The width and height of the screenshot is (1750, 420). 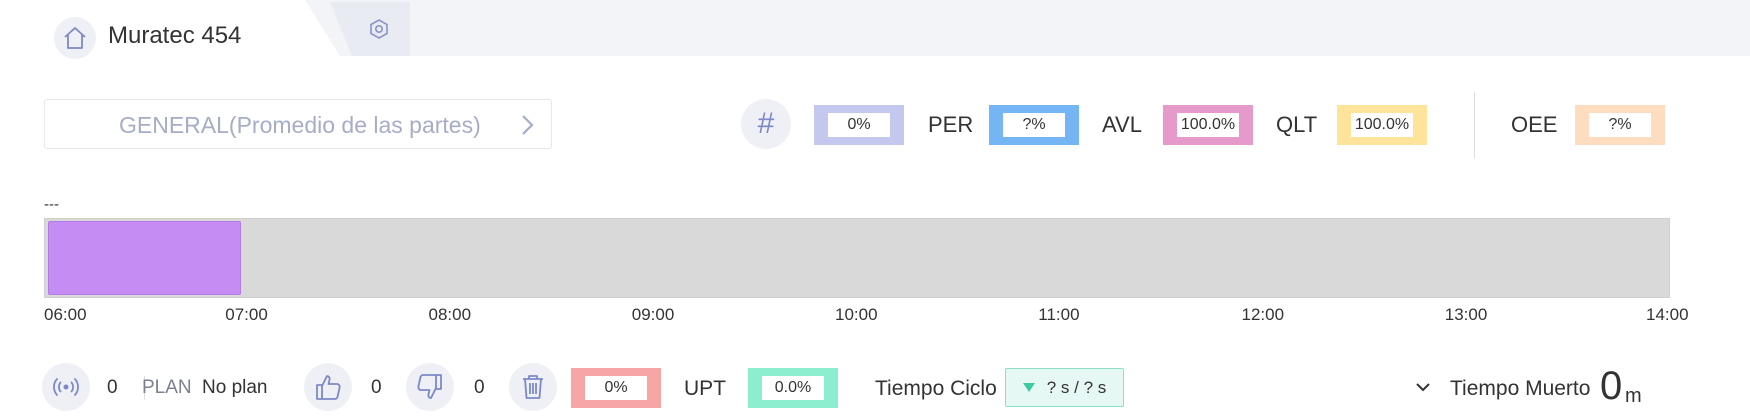 What do you see at coordinates (175, 35) in the screenshot?
I see `machine-title: Muratec 454` at bounding box center [175, 35].